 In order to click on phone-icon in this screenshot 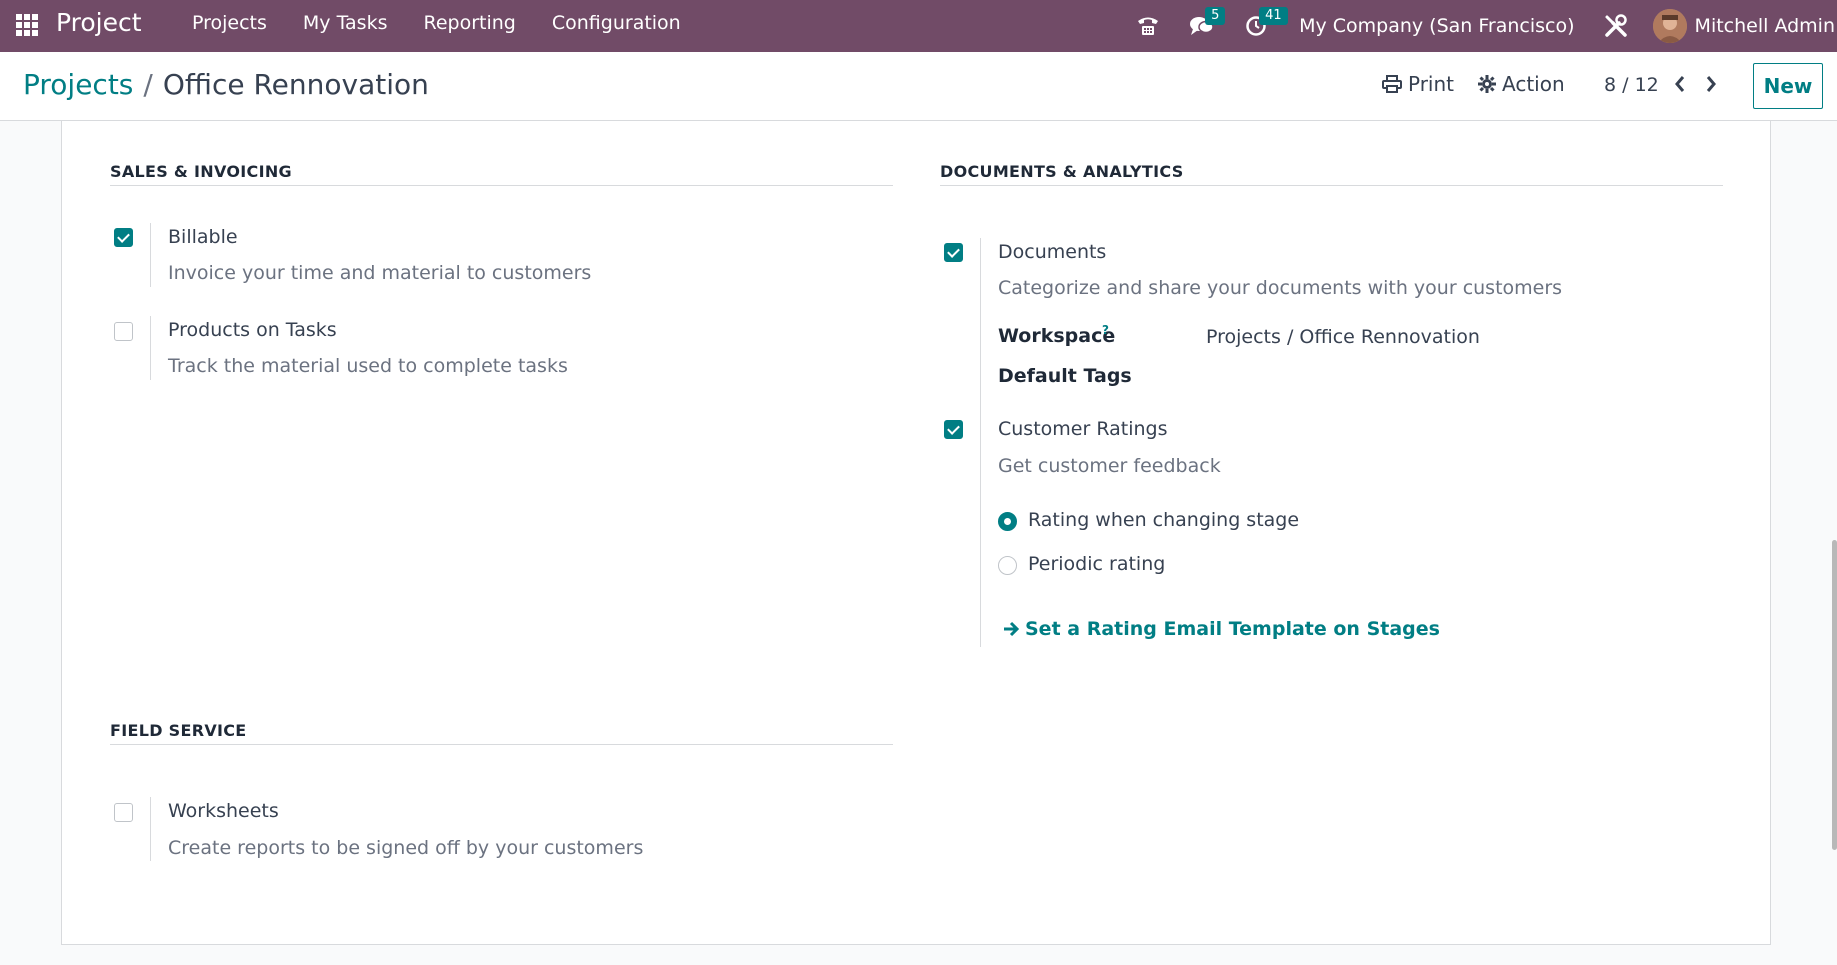, I will do `click(1148, 26)`.